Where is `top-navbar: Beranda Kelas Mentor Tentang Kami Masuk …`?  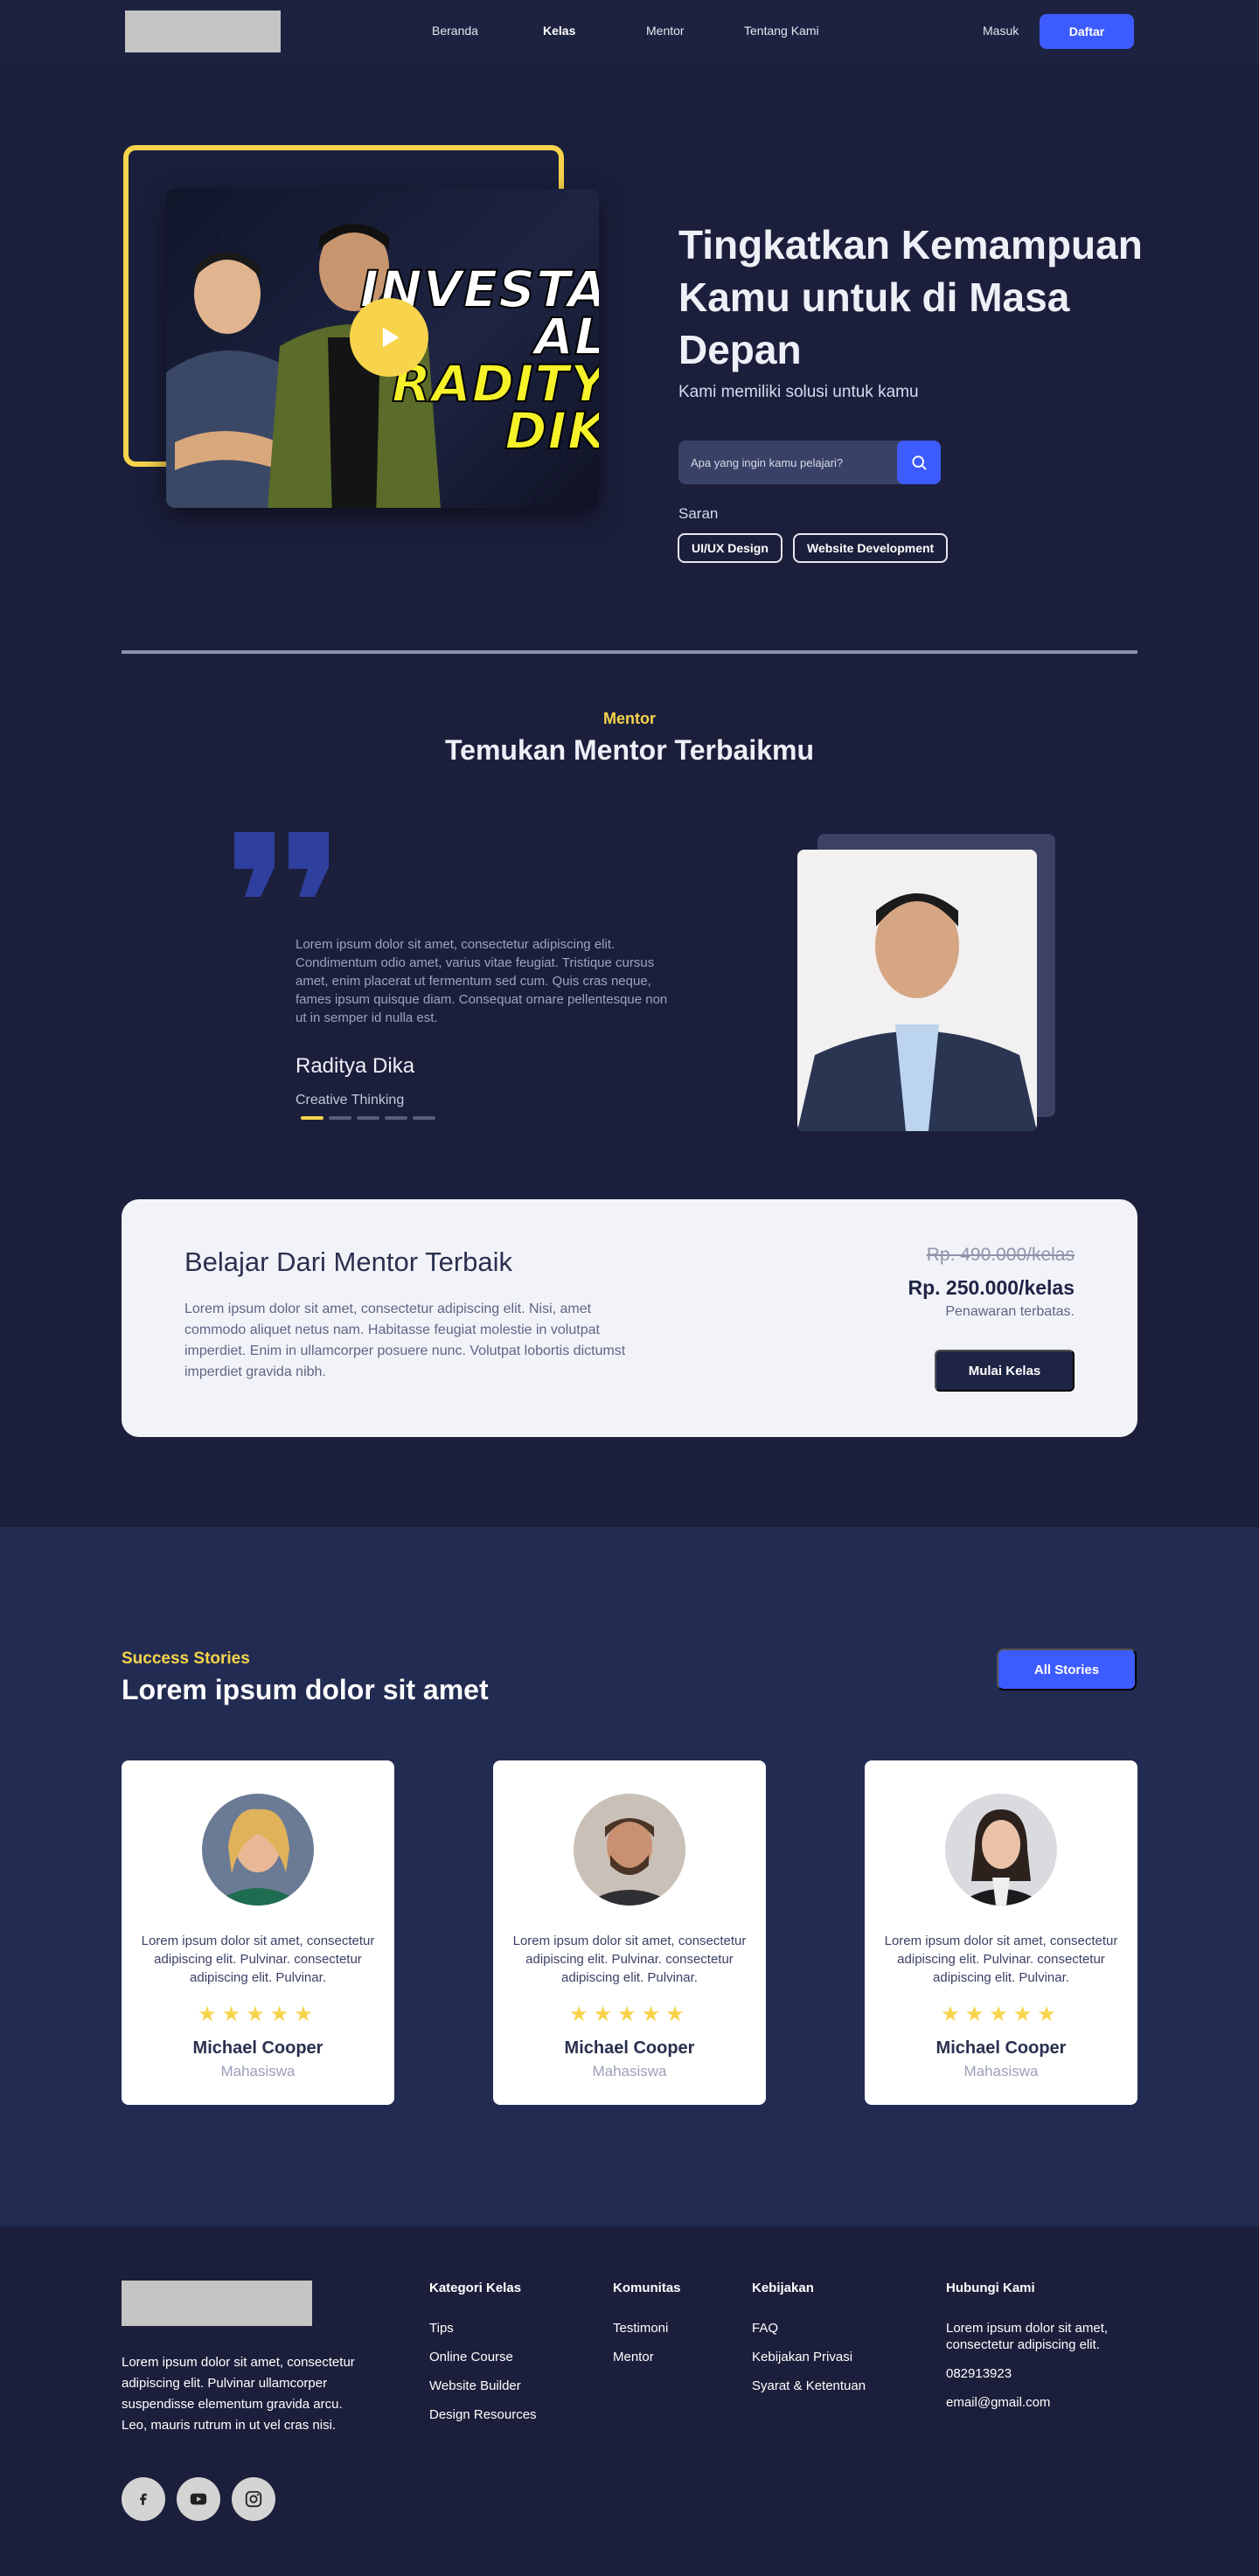 top-navbar: Beranda Kelas Mentor Tentang Kami Masuk … is located at coordinates (630, 31).